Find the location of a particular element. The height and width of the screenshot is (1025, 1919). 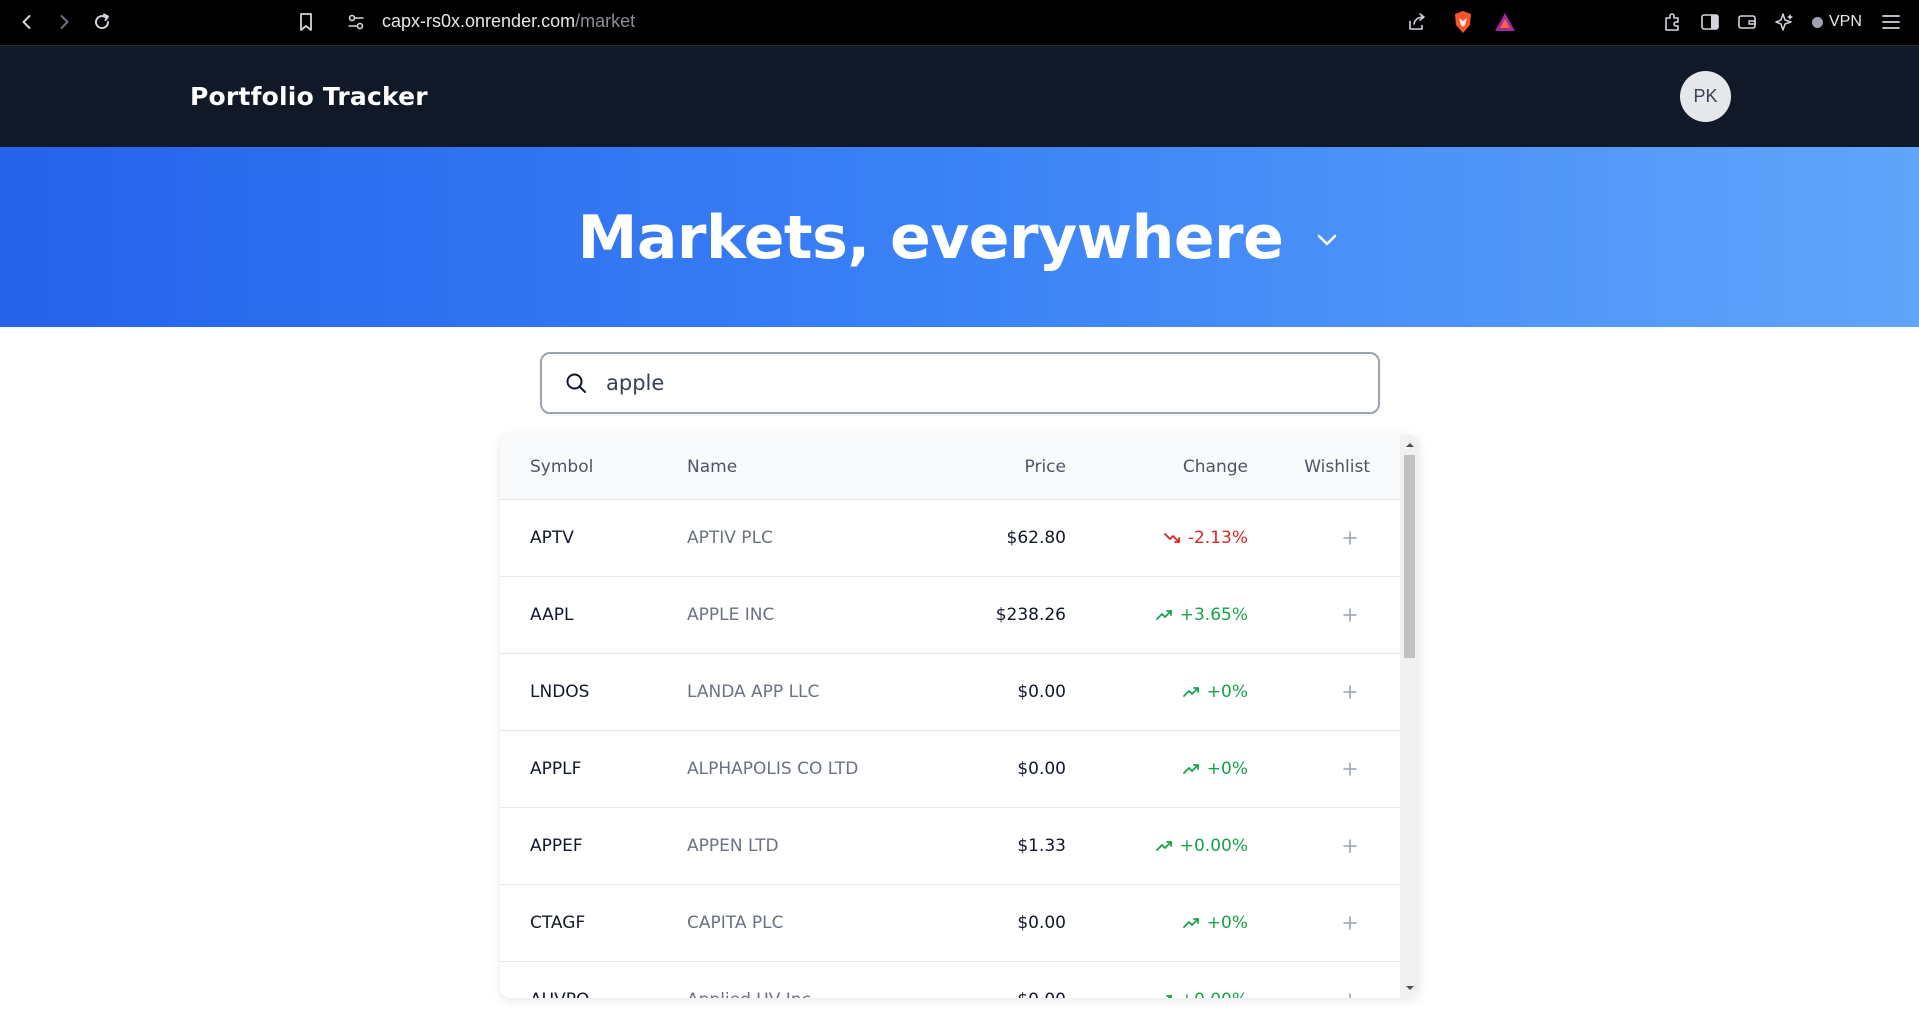

row-price: $238.26 is located at coordinates (1030, 615).